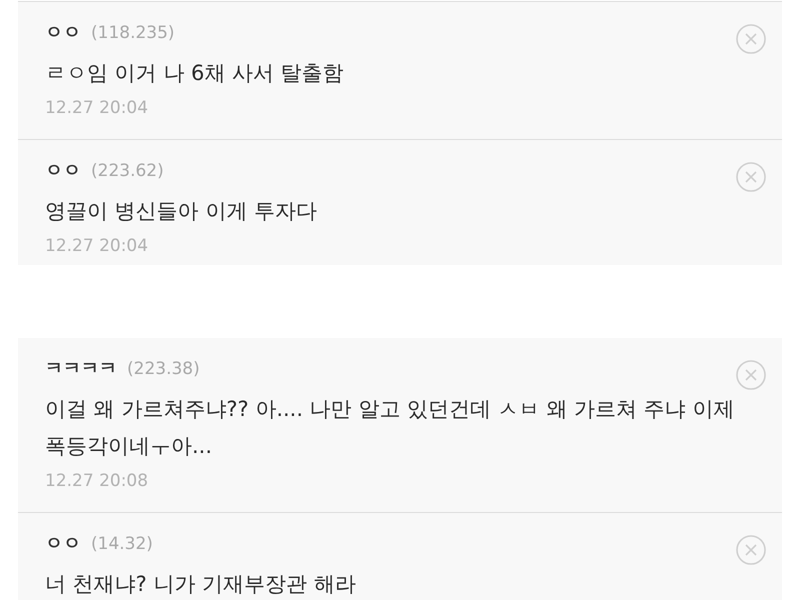 This screenshot has width=800, height=600. I want to click on comment-text: ㄹㅇ임 이거 나 6채 사서 탈출함, so click(195, 73).